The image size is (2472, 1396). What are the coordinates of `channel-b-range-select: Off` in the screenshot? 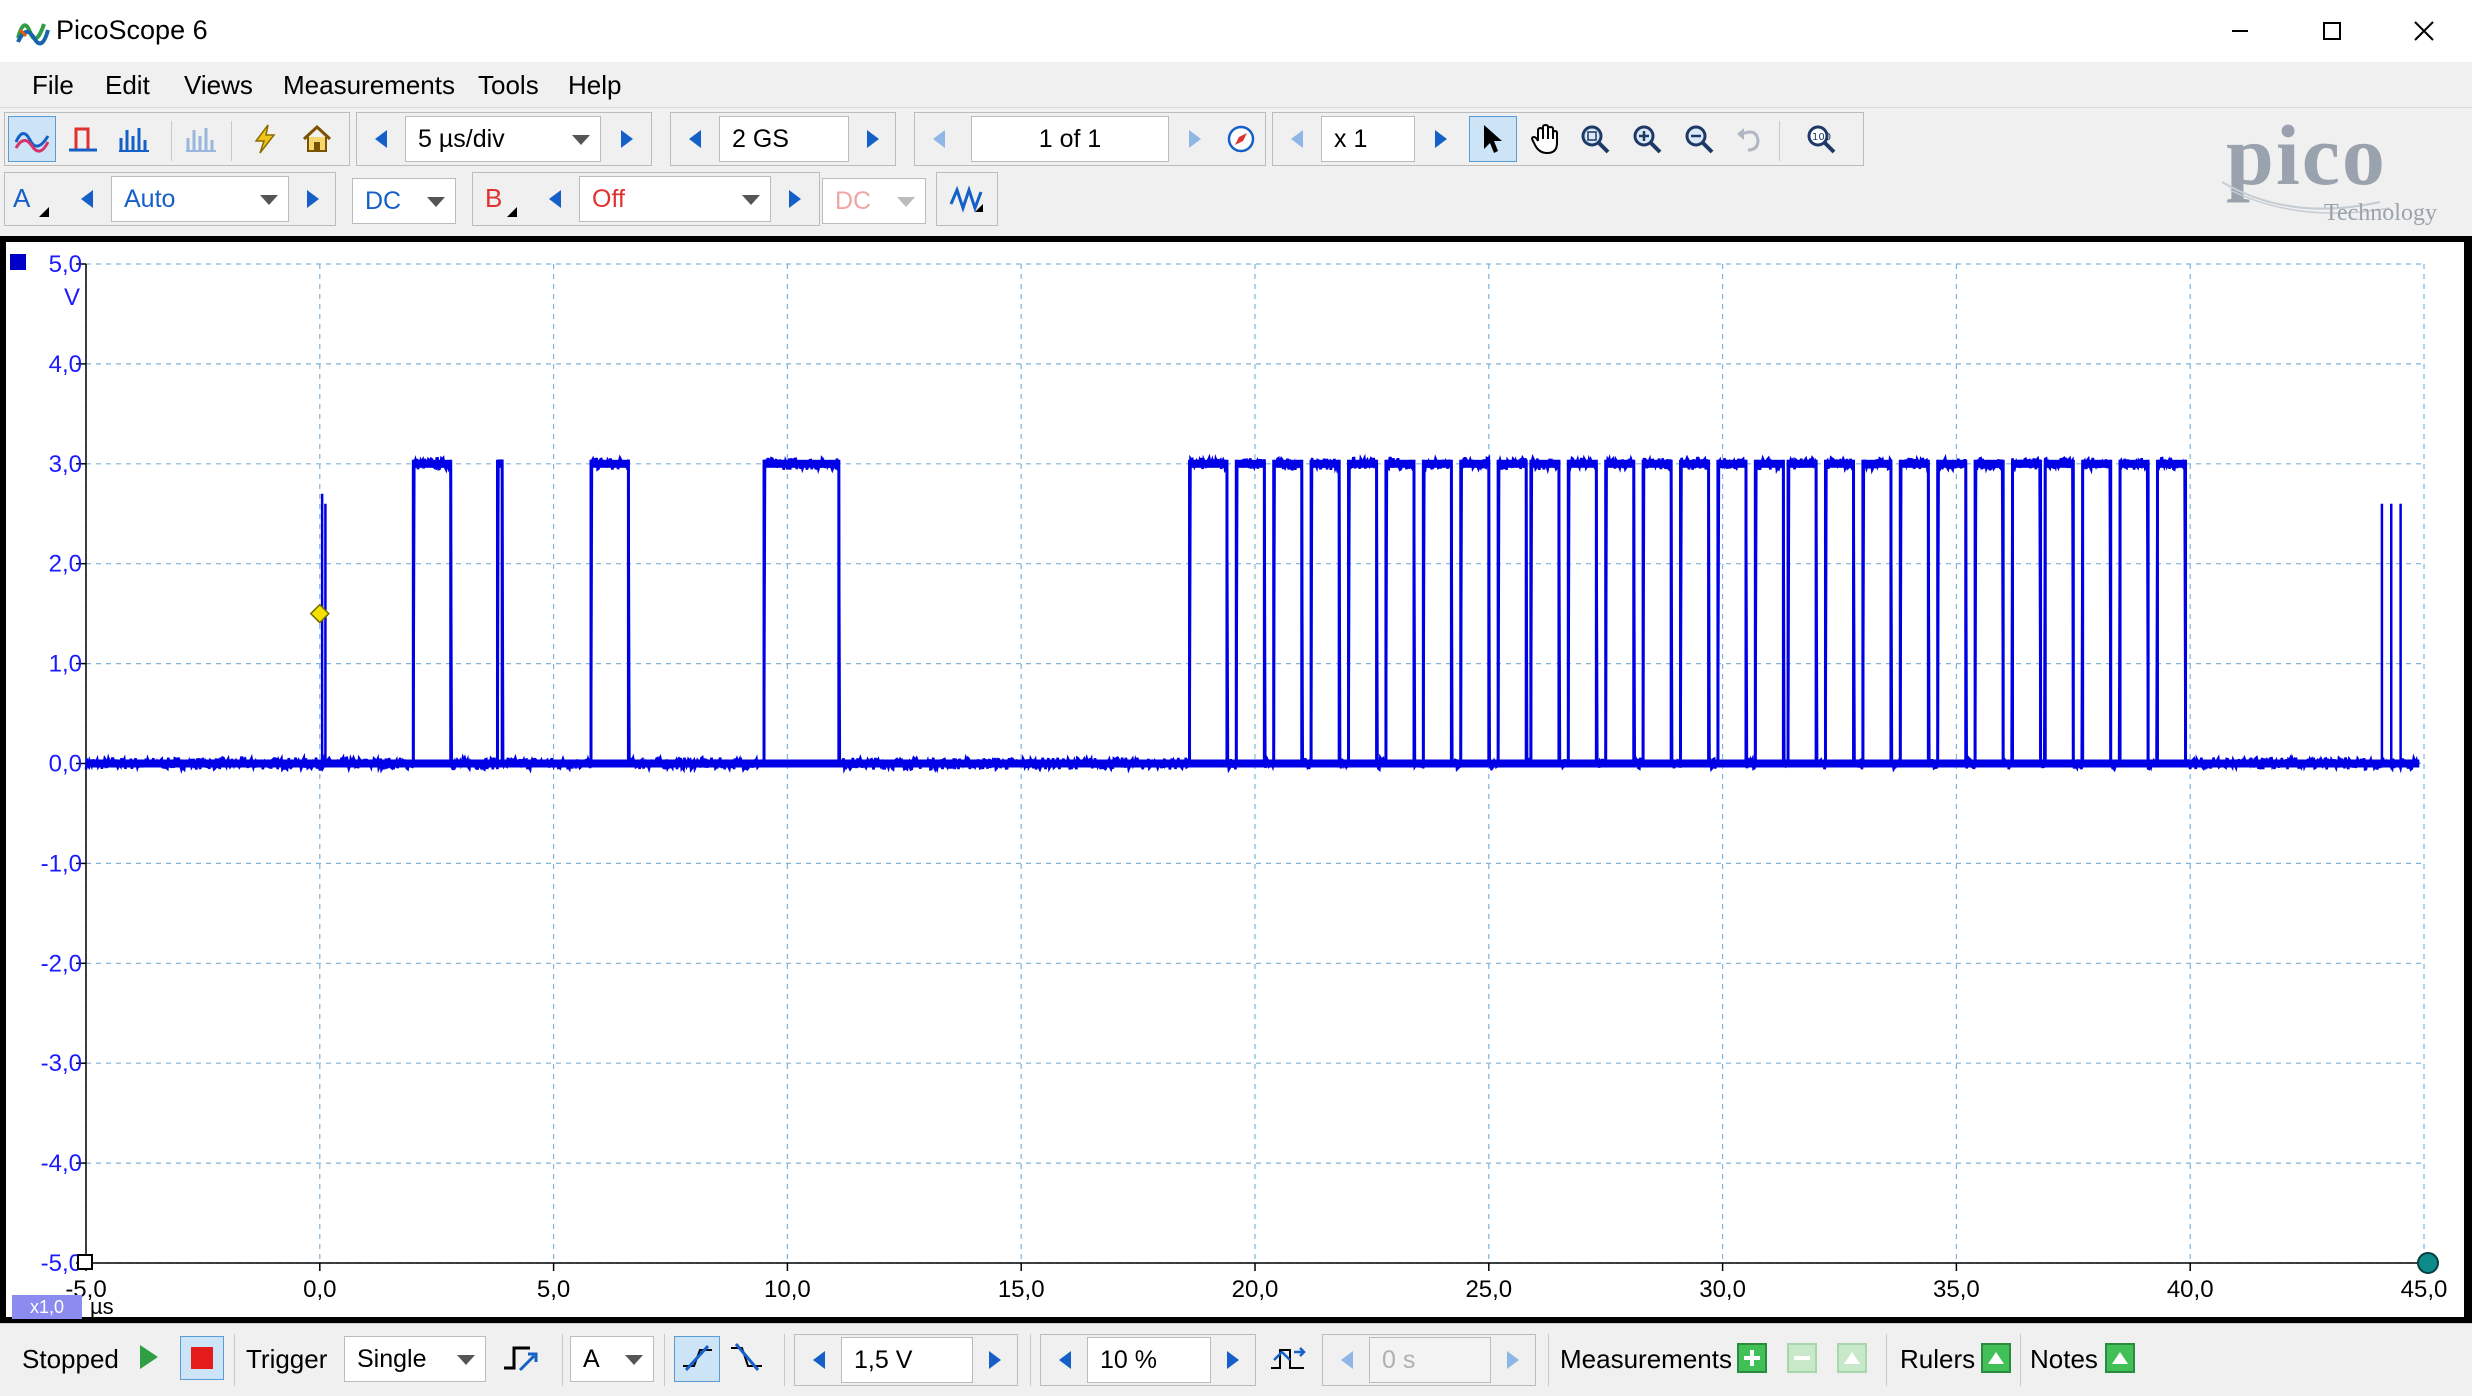 It's located at (675, 199).